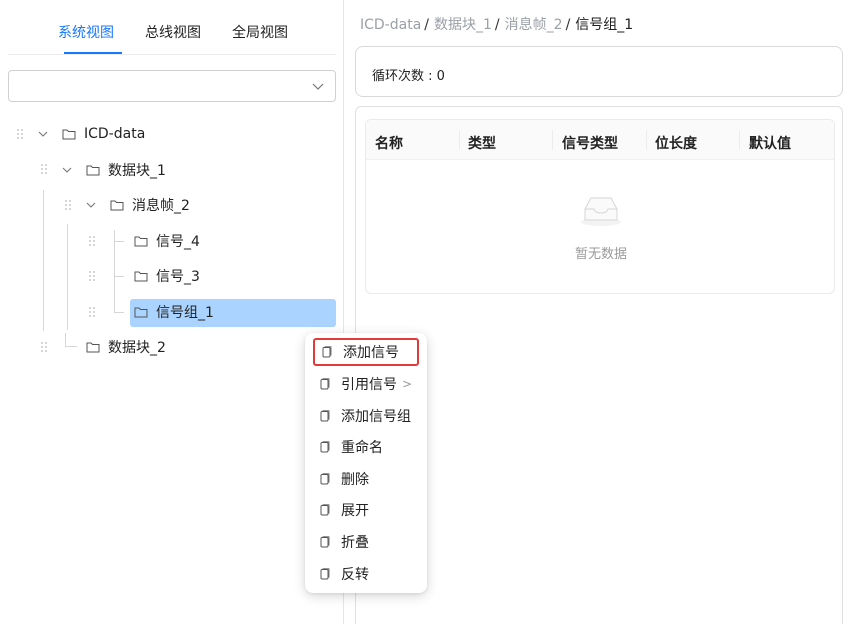 The height and width of the screenshot is (624, 850). Describe the element at coordinates (676, 144) in the screenshot. I see `column-header-bit-length: 位长度` at that location.